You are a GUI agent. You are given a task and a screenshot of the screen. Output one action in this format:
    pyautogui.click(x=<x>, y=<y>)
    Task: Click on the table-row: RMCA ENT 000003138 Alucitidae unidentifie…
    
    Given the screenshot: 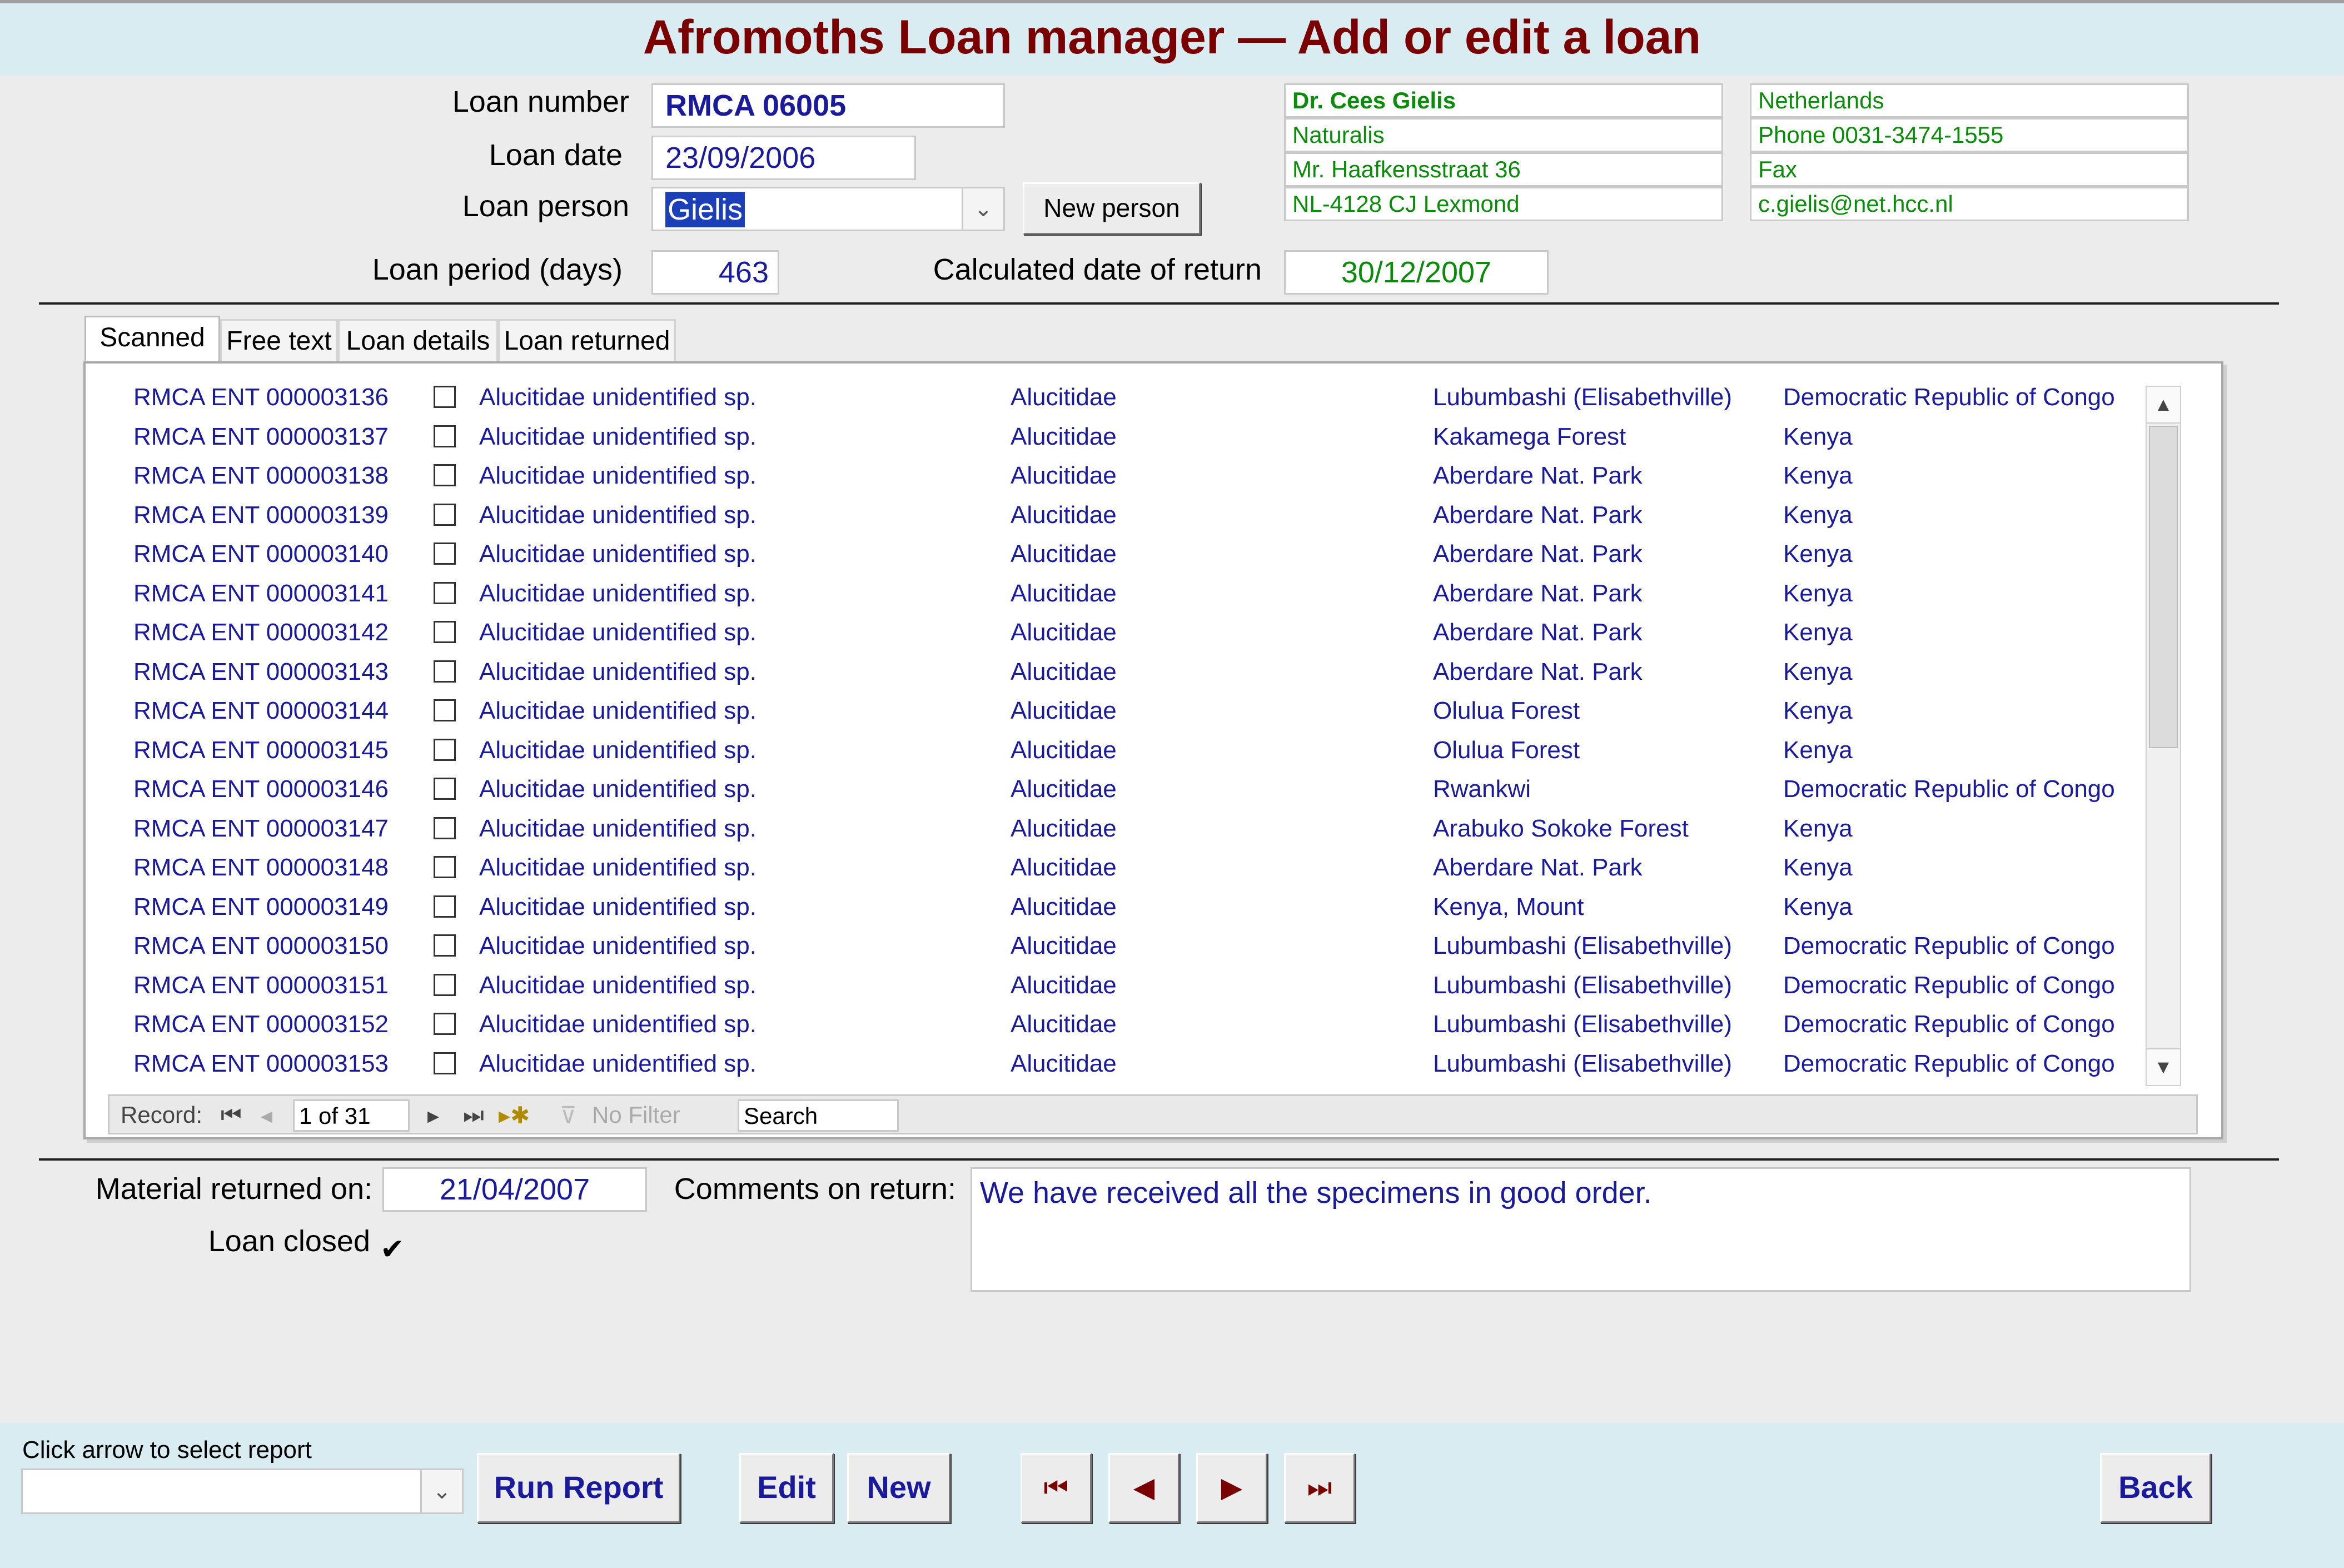 What is the action you would take?
    pyautogui.click(x=1128, y=476)
    